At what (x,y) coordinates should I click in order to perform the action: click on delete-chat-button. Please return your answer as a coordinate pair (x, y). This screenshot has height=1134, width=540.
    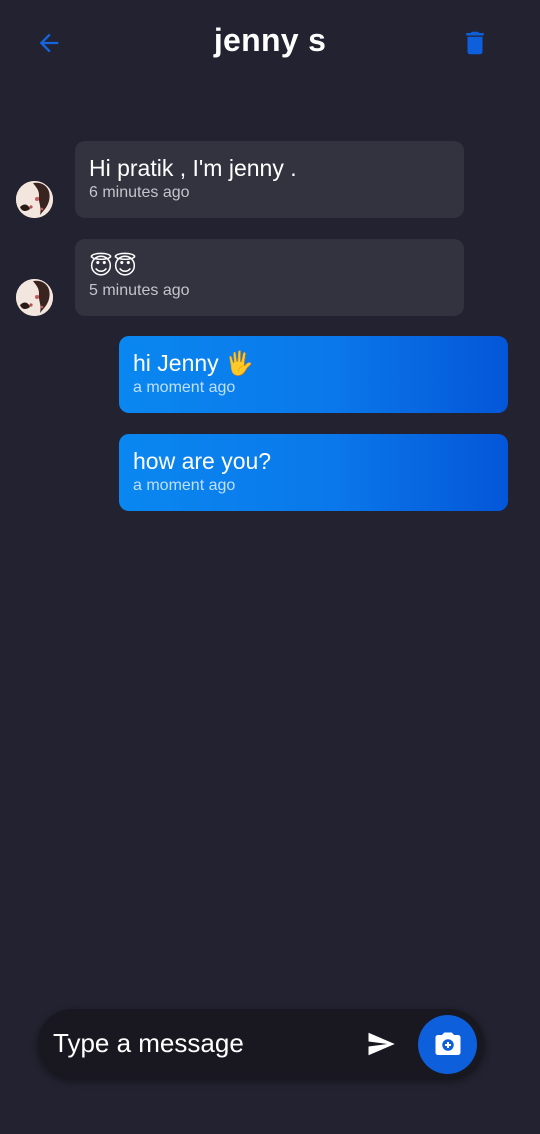
    Looking at the image, I should click on (475, 43).